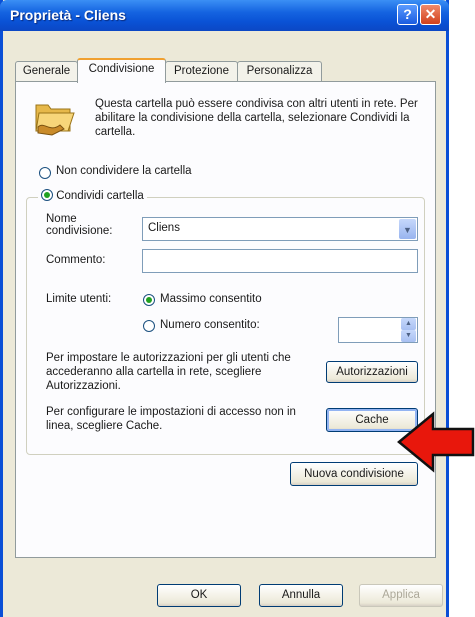 The image size is (475, 617). Describe the element at coordinates (436, 442) in the screenshot. I see `red-arrow-pointer` at that location.